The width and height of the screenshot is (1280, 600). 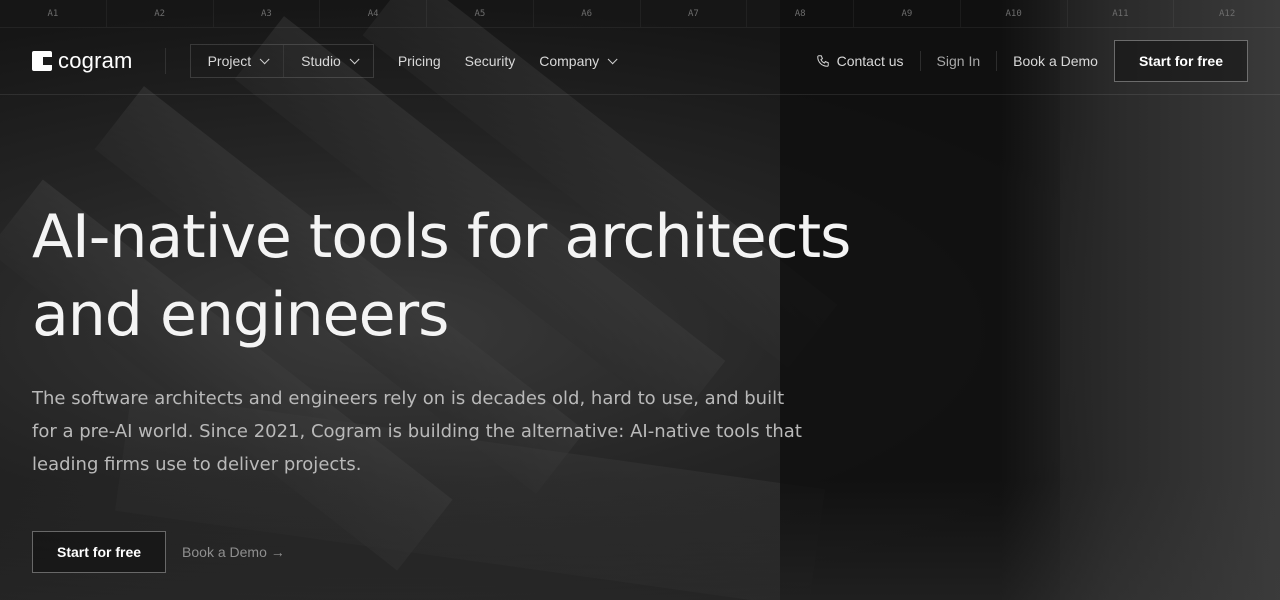 I want to click on nav-item-studio: Studio, so click(x=328, y=61).